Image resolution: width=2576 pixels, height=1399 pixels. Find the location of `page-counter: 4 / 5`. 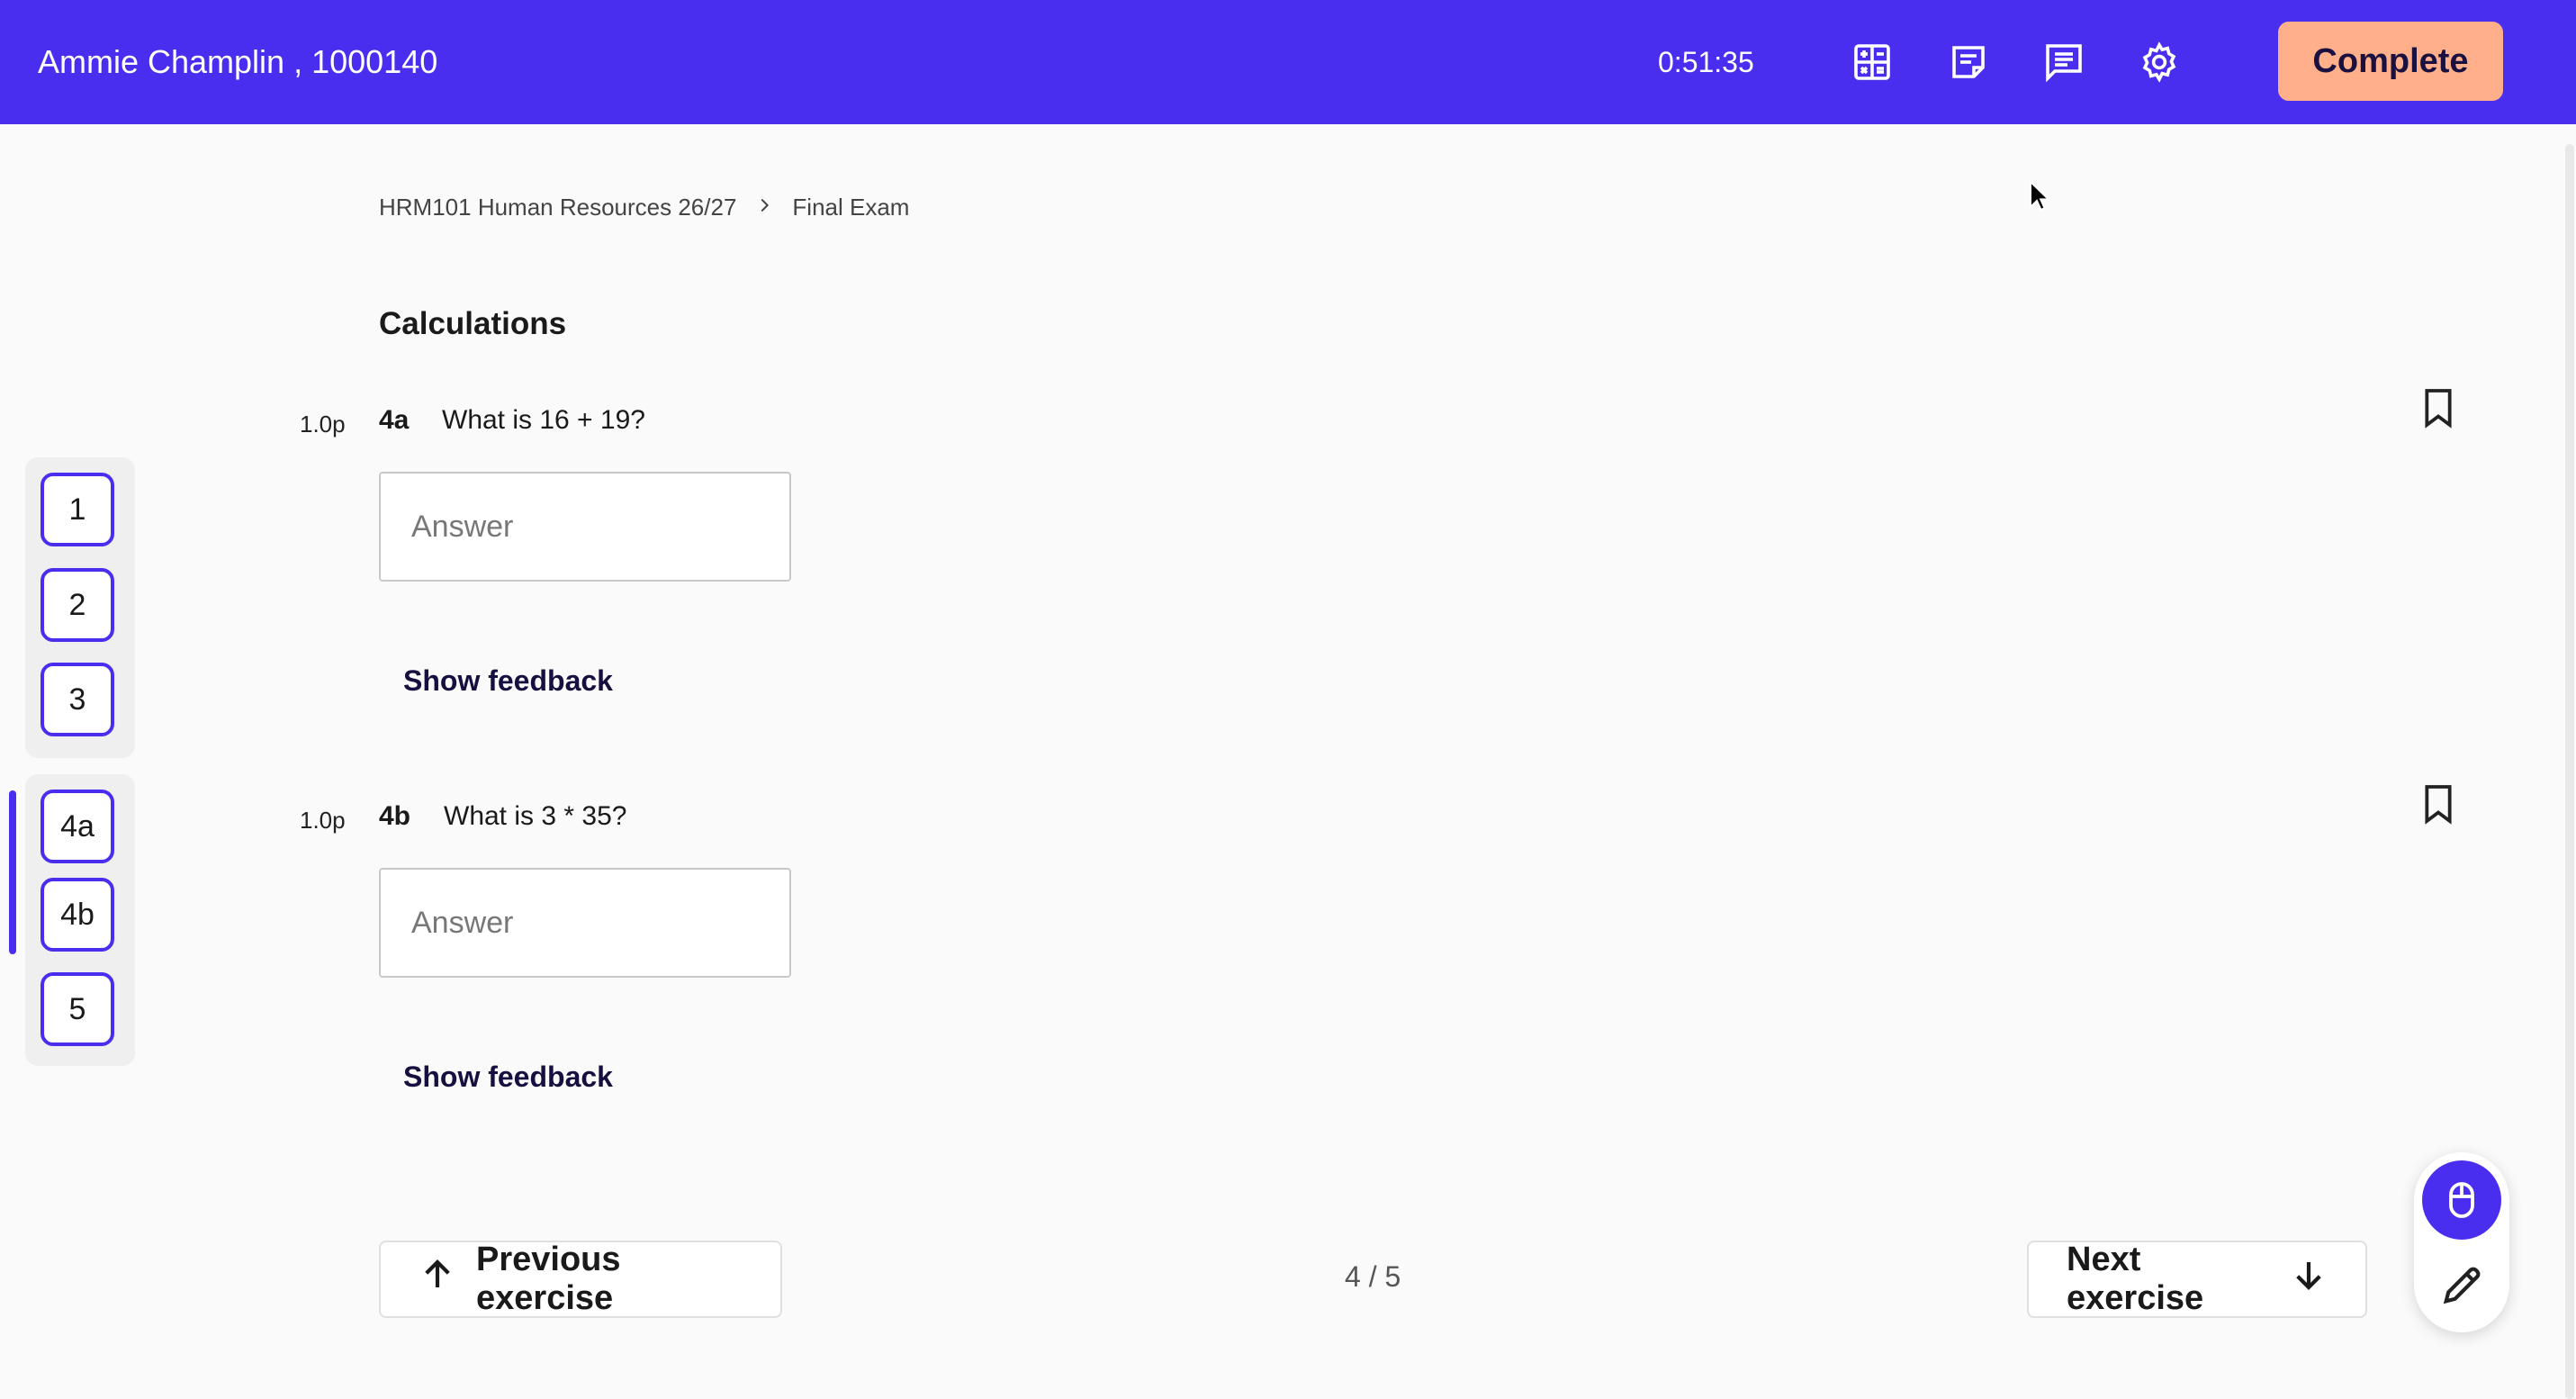

page-counter: 4 / 5 is located at coordinates (1373, 1276).